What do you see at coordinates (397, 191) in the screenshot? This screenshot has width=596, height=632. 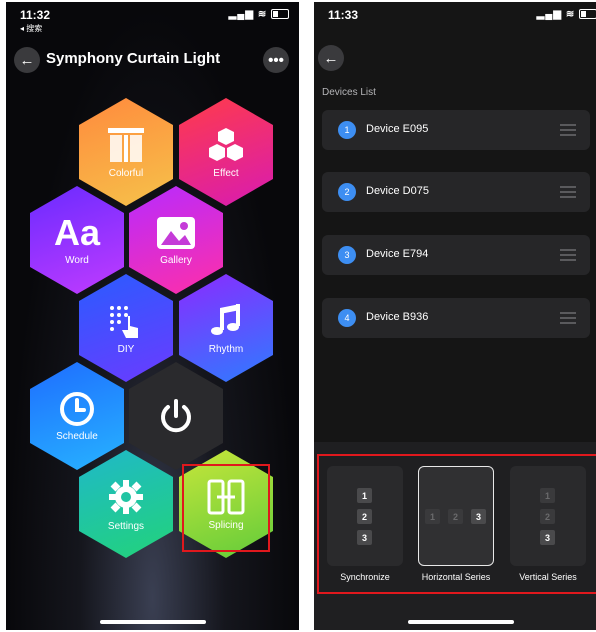 I see `device-name: Device D075` at bounding box center [397, 191].